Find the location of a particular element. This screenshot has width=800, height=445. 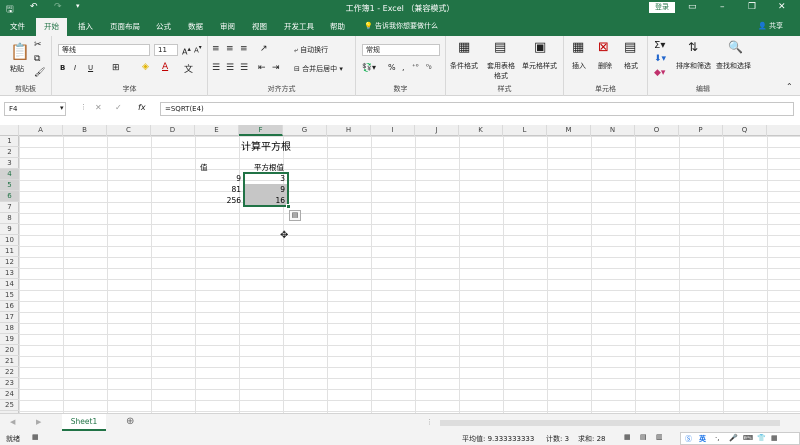

prev-sheet-icon: ◀ is located at coordinates (12, 422).